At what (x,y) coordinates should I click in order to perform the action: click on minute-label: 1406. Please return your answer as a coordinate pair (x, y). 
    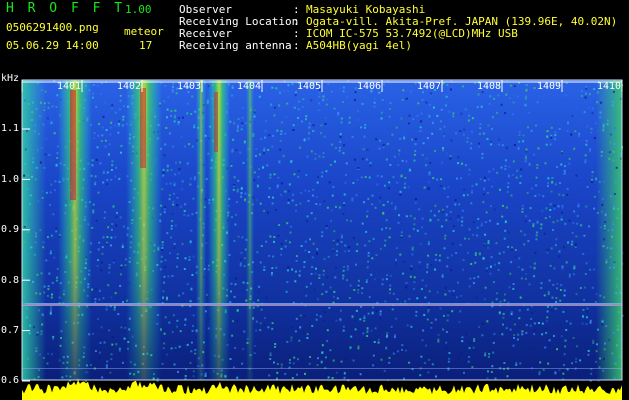
    Looking at the image, I should click on (369, 86).